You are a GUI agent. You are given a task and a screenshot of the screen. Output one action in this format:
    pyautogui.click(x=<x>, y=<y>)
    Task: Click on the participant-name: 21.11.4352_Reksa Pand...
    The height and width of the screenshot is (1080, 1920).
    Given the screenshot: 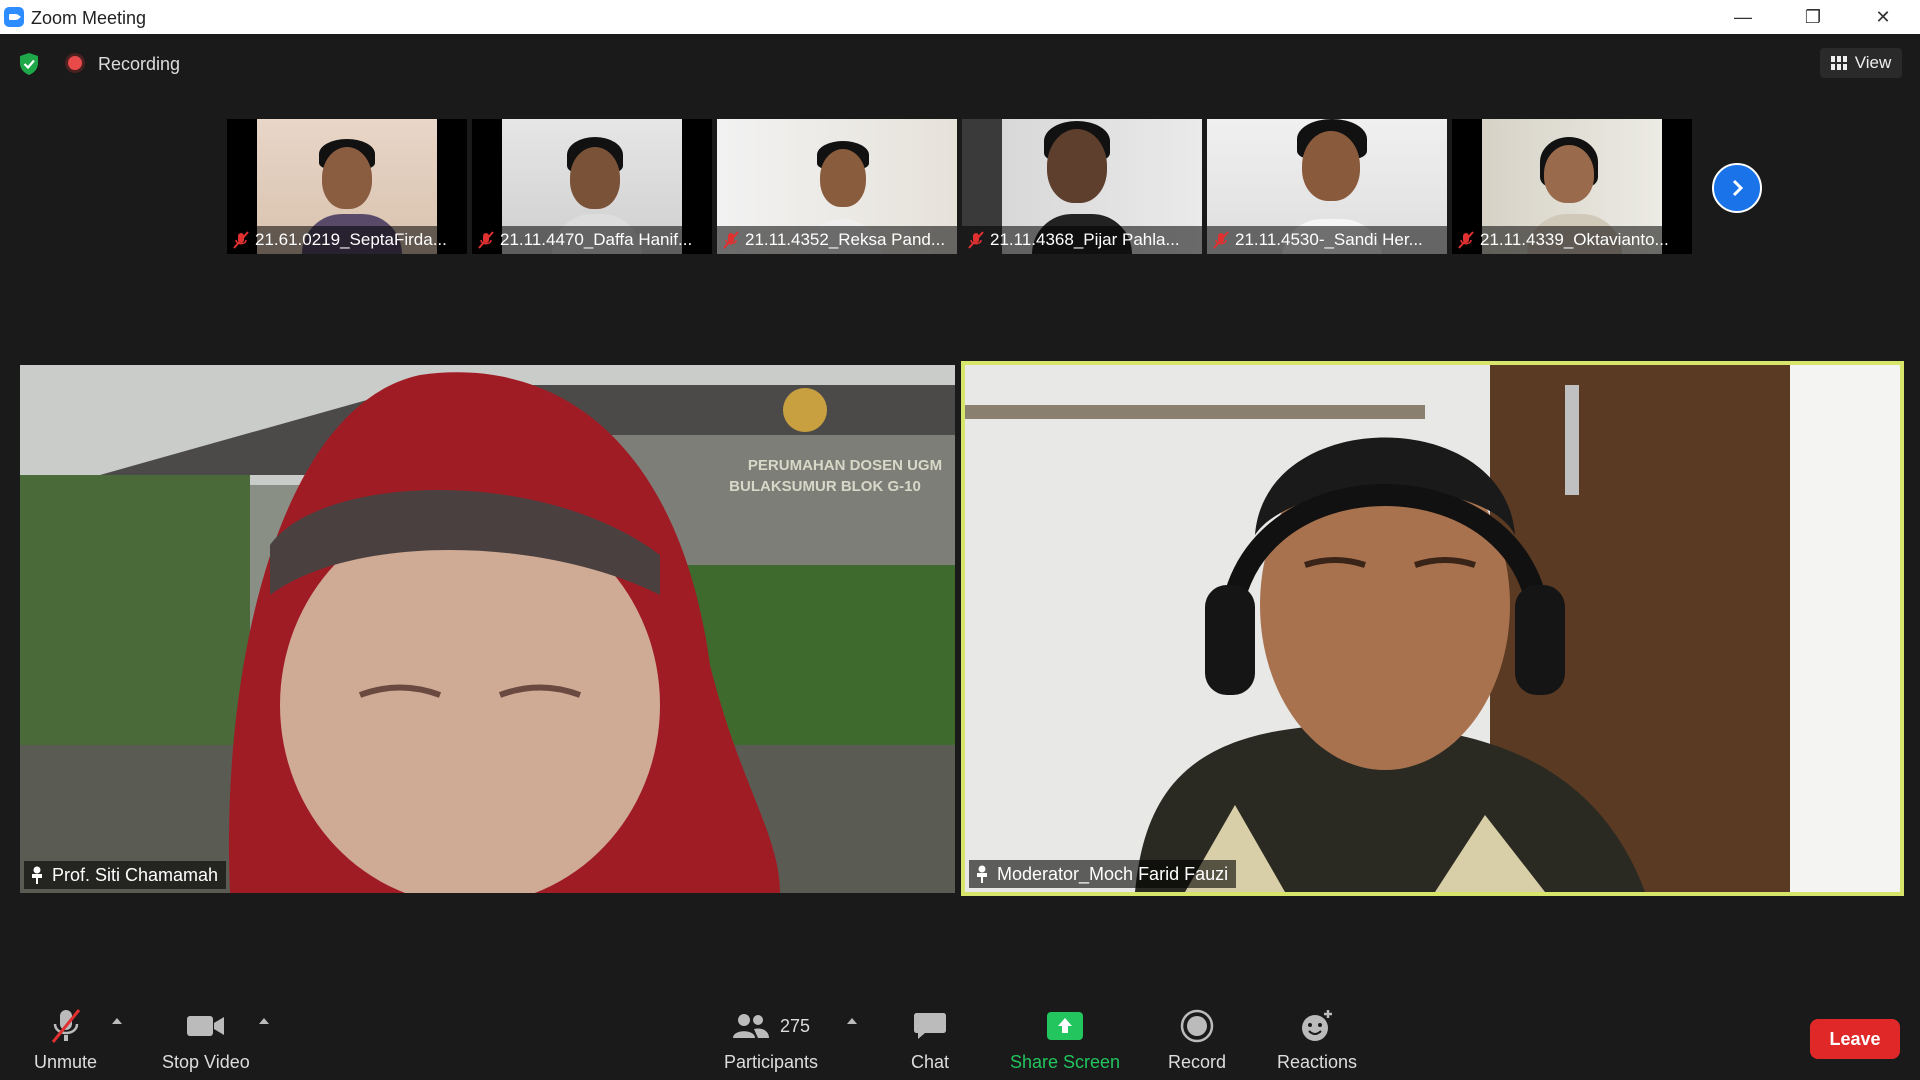 What is the action you would take?
    pyautogui.click(x=845, y=239)
    